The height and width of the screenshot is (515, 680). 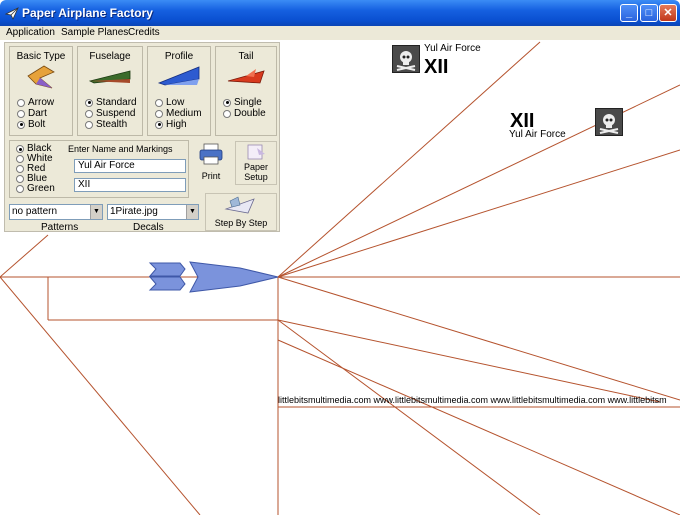 What do you see at coordinates (246, 91) in the screenshot?
I see `tail-group: Tail Single Double` at bounding box center [246, 91].